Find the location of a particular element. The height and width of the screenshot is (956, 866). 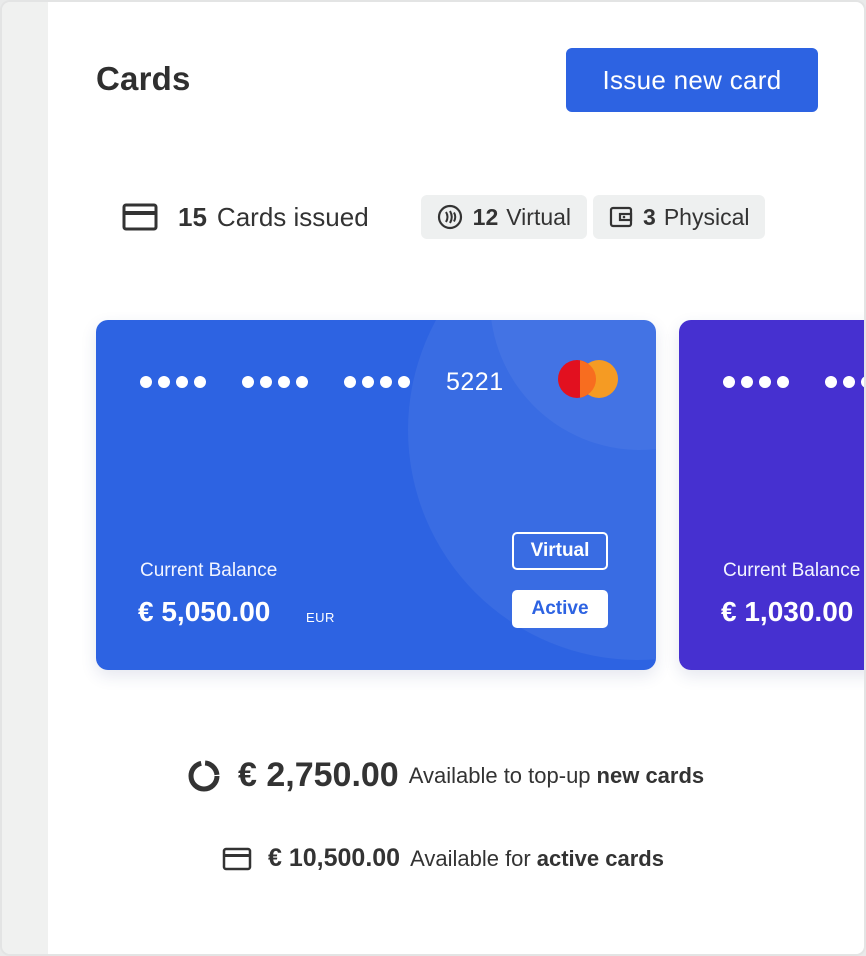

issue-new-card-button: Issue new card is located at coordinates (692, 80).